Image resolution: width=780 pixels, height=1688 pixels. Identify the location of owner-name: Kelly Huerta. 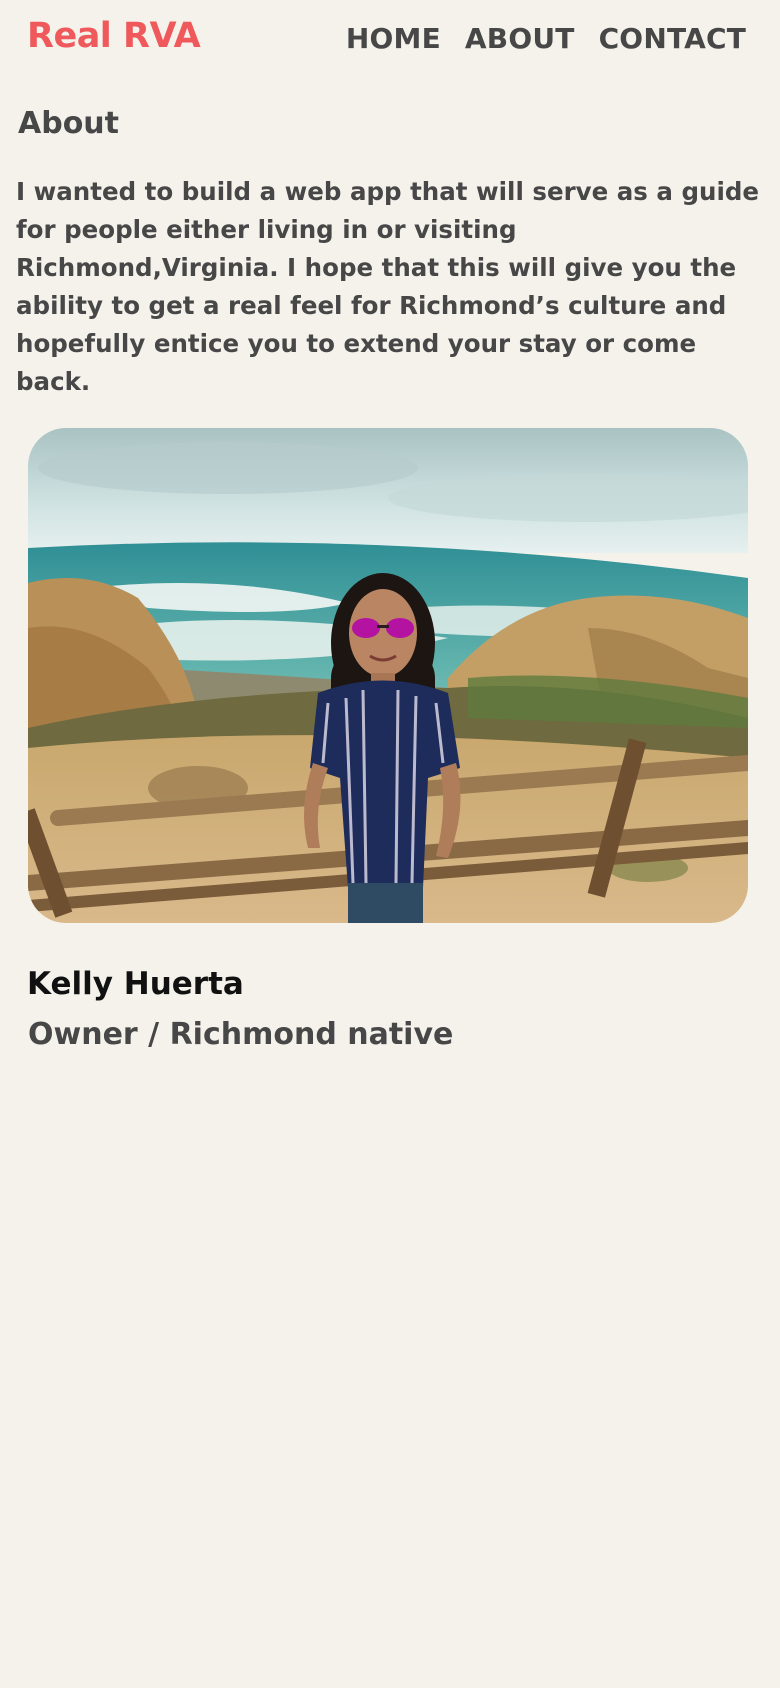
(135, 984).